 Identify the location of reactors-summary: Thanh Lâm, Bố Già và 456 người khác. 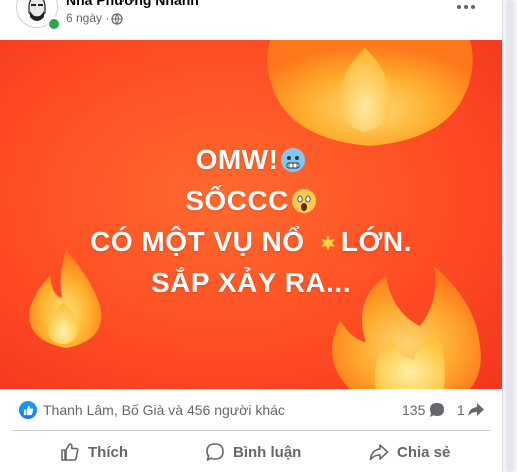
(164, 410).